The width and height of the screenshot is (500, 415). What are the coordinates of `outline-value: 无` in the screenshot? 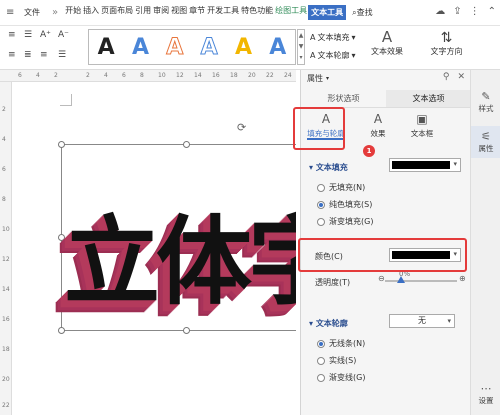 It's located at (422, 320).